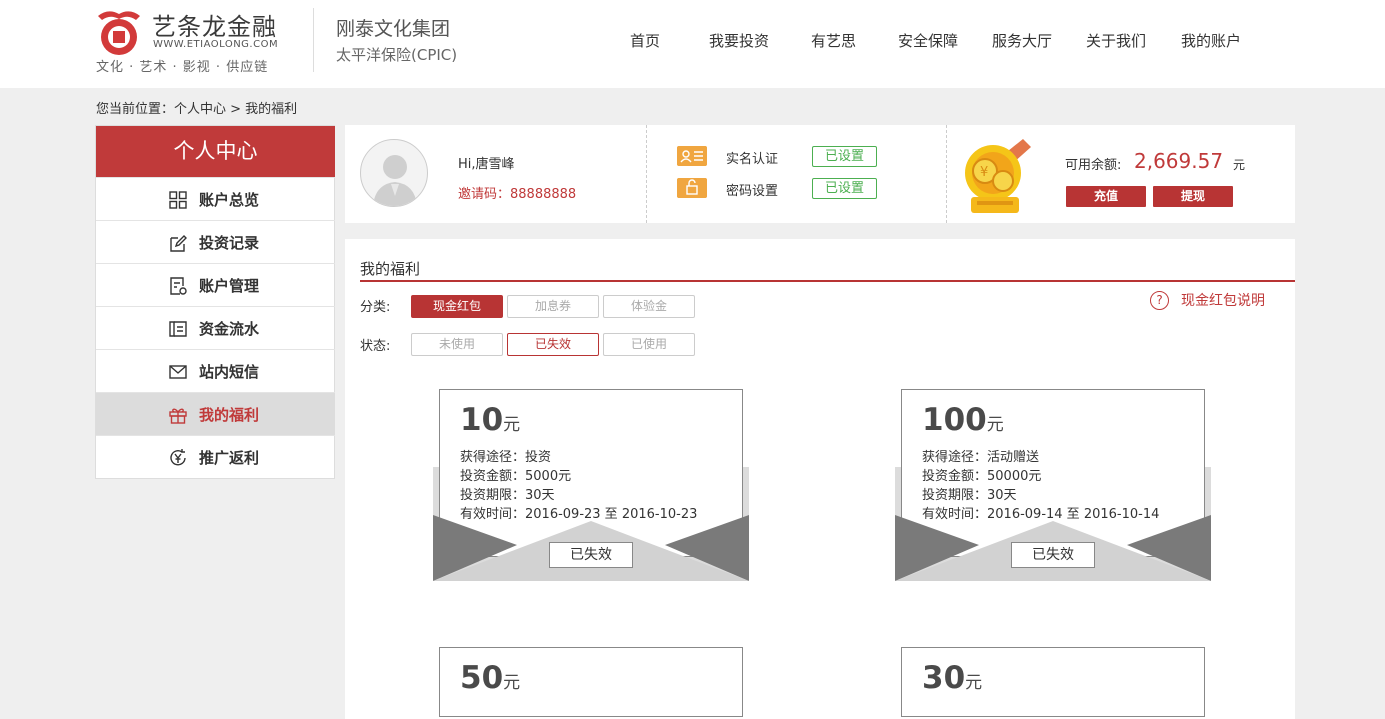 The height and width of the screenshot is (719, 1385). I want to click on logo-icon, so click(119, 32).